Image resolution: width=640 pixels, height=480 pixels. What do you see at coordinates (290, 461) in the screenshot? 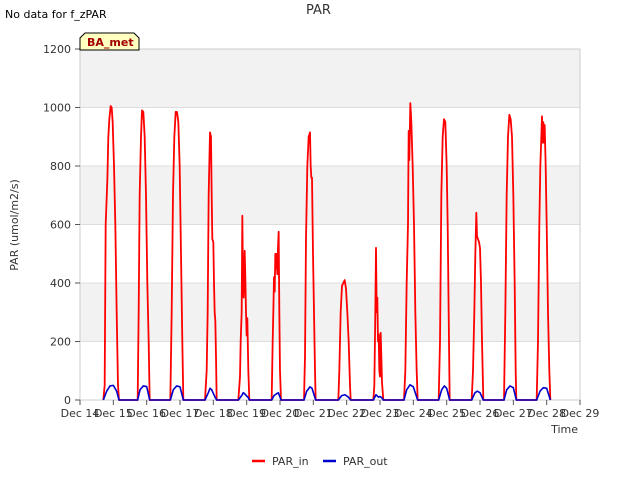
I see `legend-label-par-in: PAR_in` at bounding box center [290, 461].